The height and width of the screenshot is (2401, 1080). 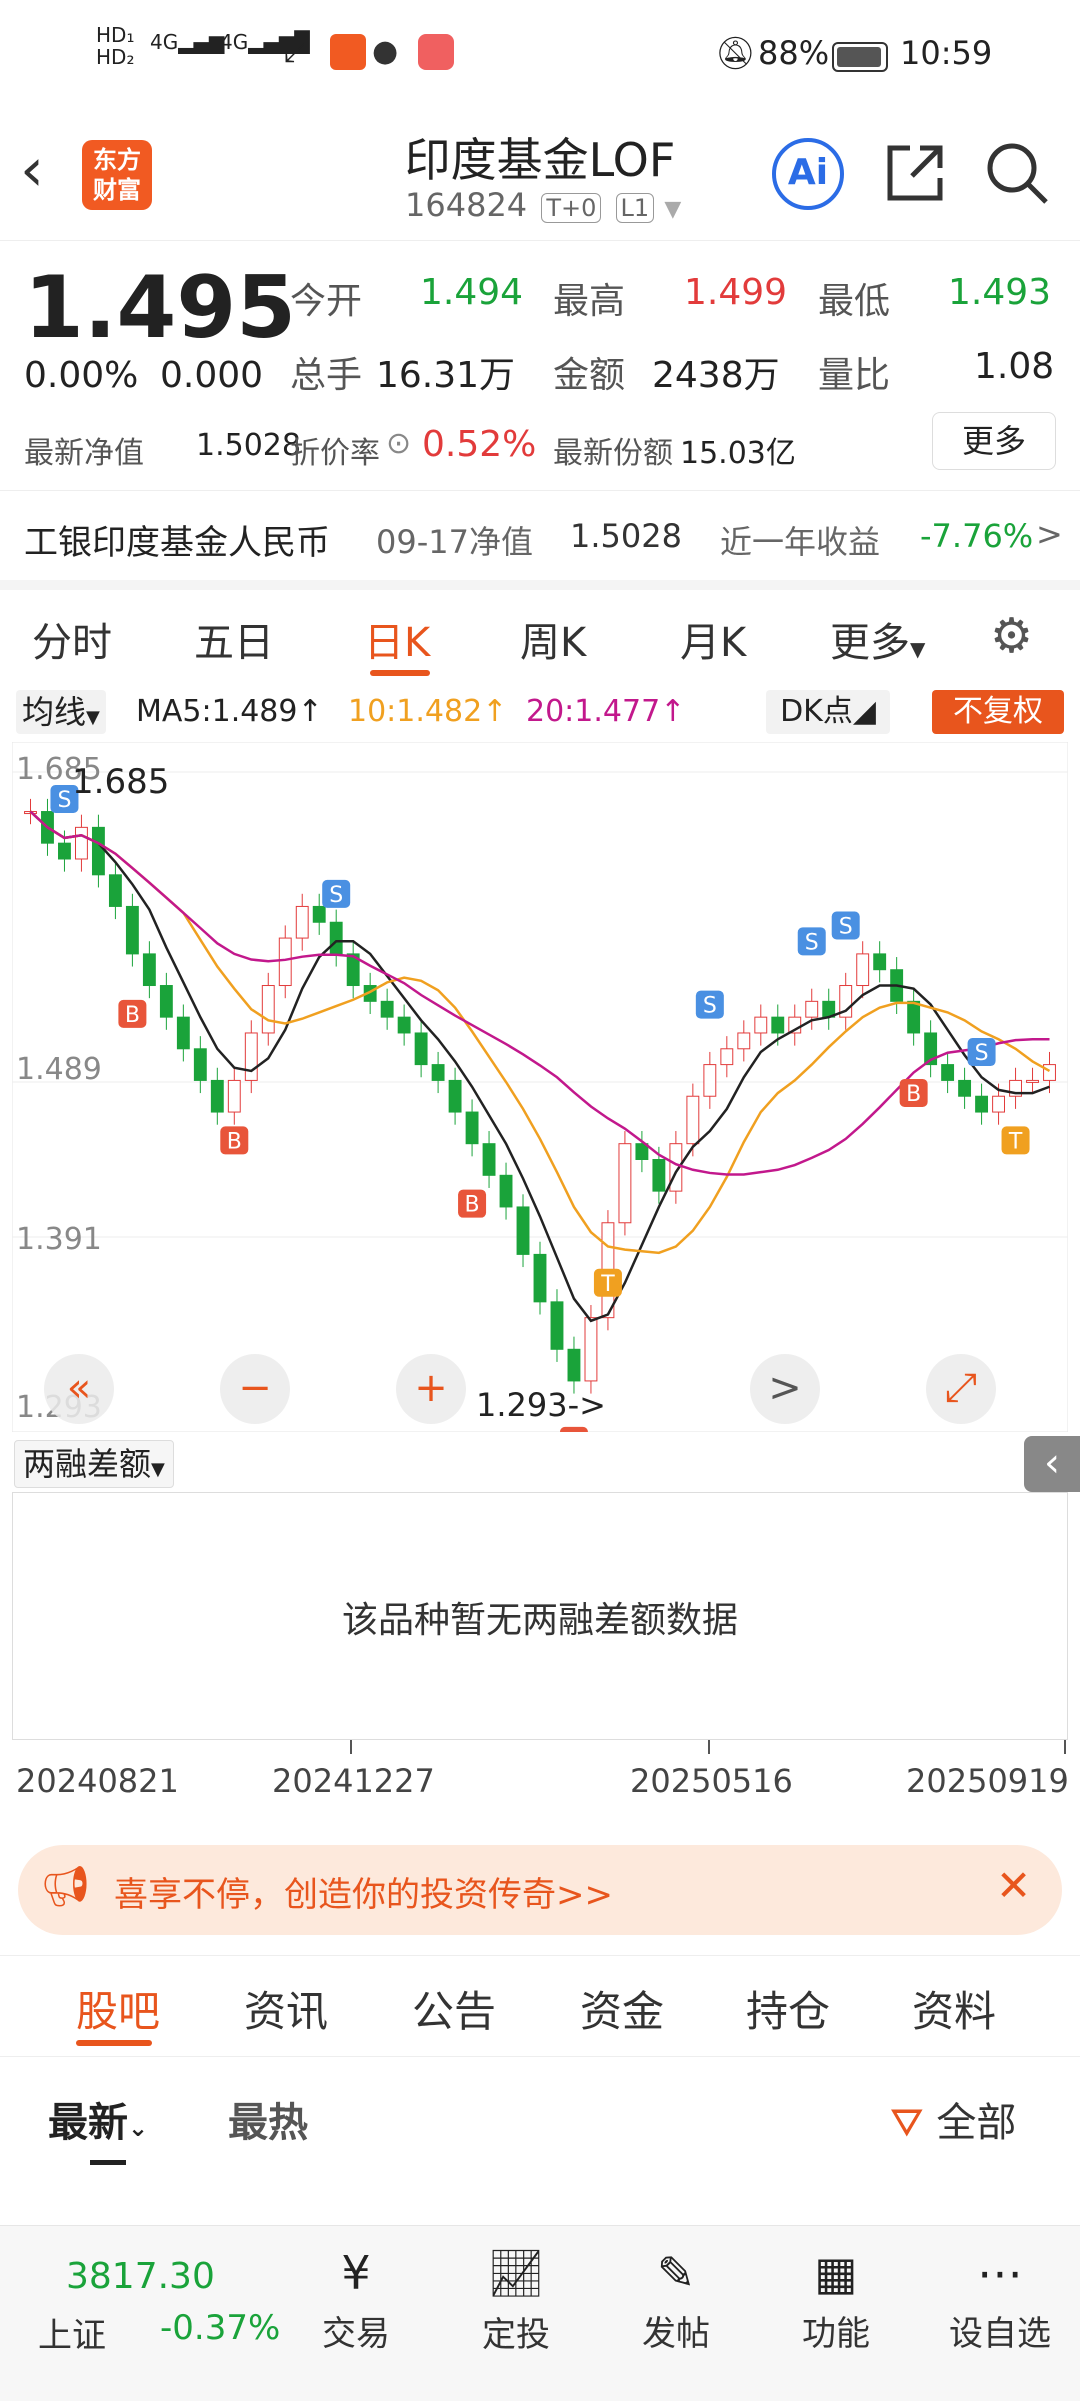 What do you see at coordinates (635, 208) in the screenshot?
I see `l1-tag: L1` at bounding box center [635, 208].